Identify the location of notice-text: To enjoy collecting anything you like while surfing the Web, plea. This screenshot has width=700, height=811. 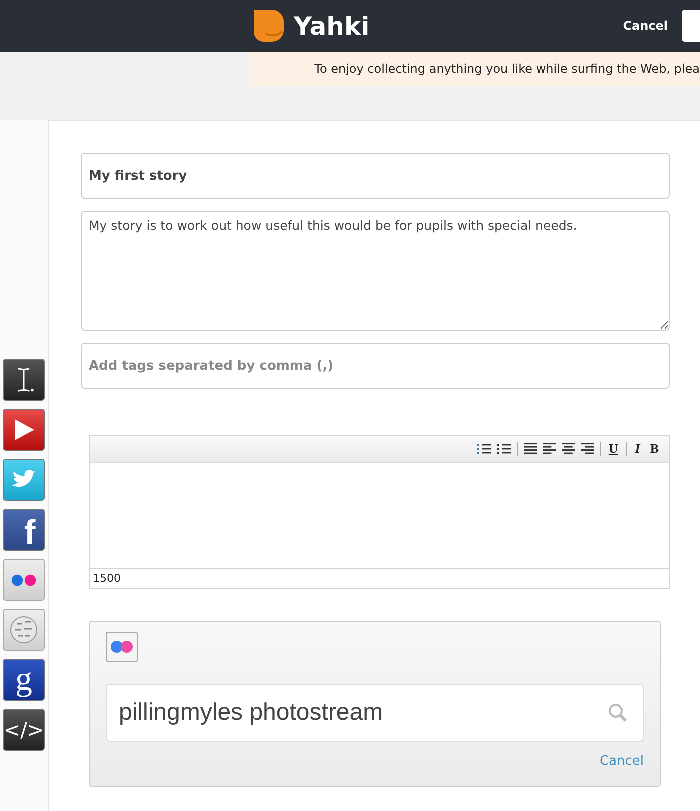
(507, 69).